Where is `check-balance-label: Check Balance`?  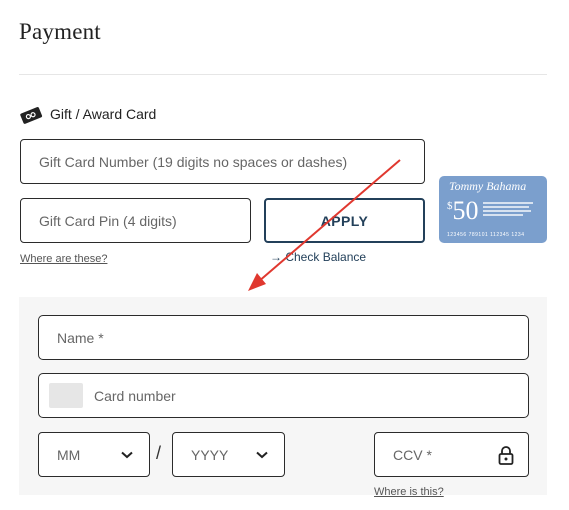 check-balance-label: Check Balance is located at coordinates (326, 257).